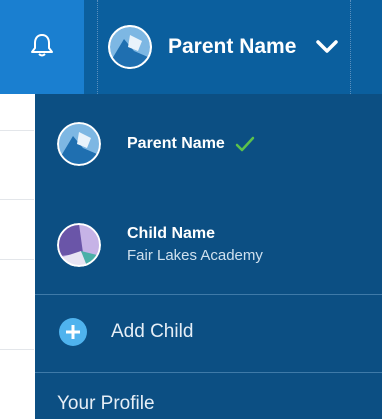 The width and height of the screenshot is (382, 419). I want to click on check-icon, so click(245, 144).